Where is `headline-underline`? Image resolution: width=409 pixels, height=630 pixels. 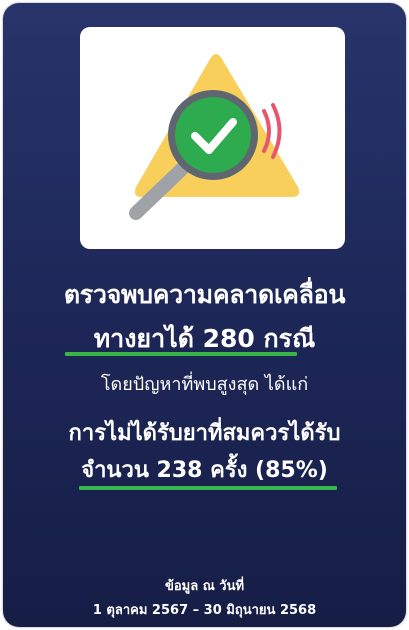 headline-underline is located at coordinates (181, 354).